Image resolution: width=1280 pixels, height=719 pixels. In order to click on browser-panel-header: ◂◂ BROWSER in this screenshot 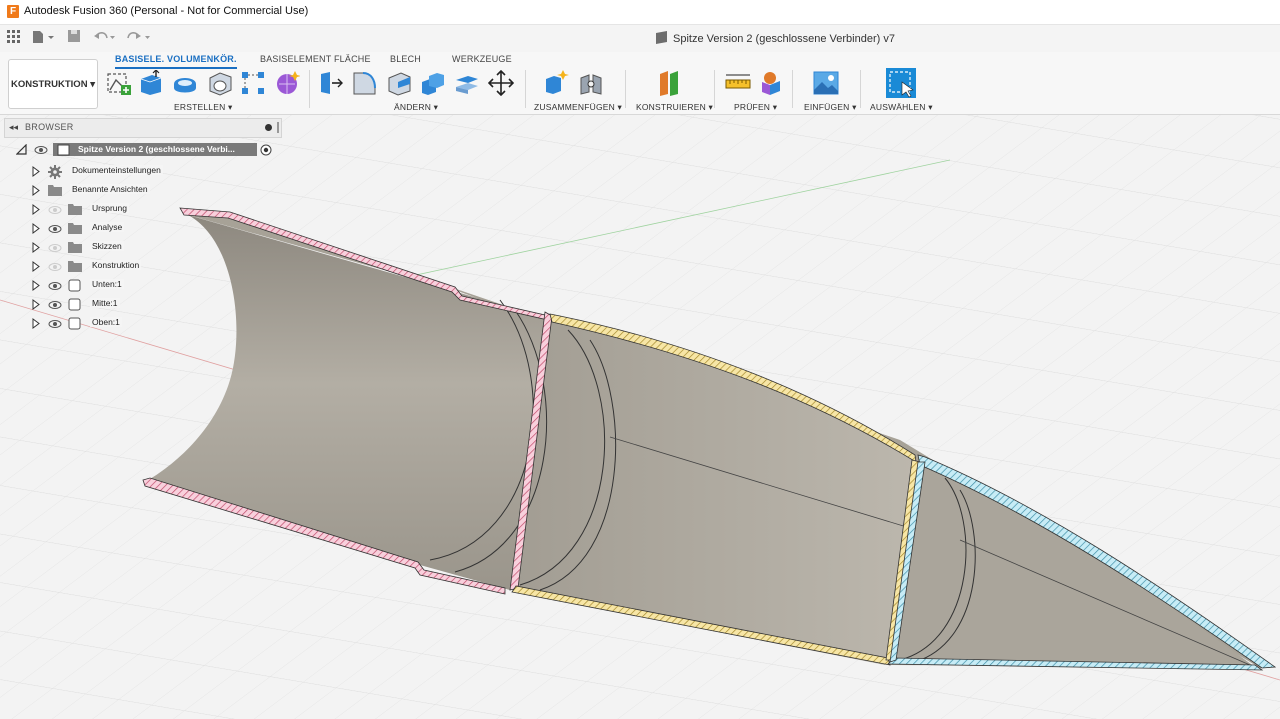, I will do `click(143, 128)`.